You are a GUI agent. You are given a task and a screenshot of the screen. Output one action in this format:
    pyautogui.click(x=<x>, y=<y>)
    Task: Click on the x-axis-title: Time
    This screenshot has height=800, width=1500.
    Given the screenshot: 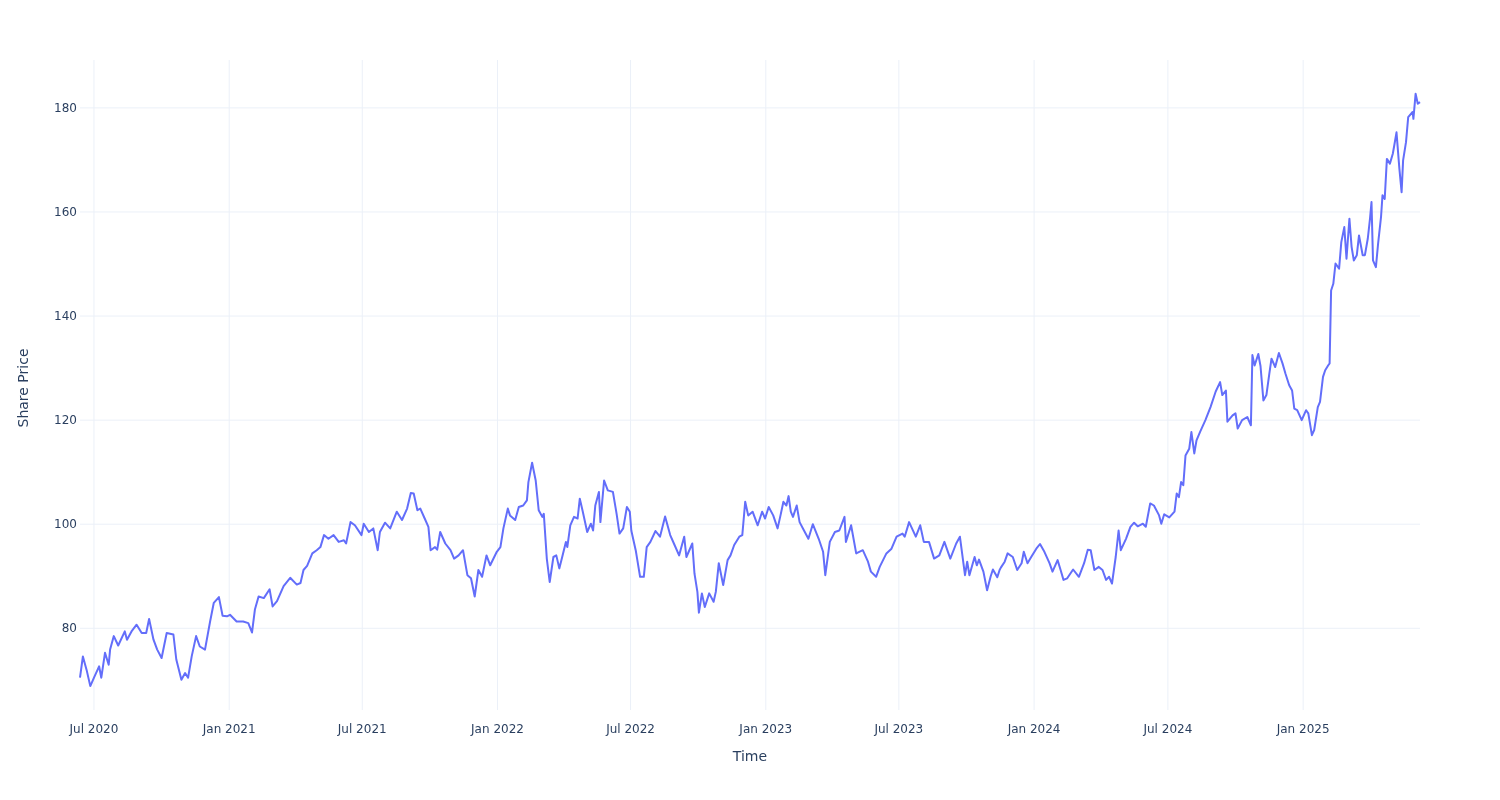 What is the action you would take?
    pyautogui.click(x=750, y=756)
    